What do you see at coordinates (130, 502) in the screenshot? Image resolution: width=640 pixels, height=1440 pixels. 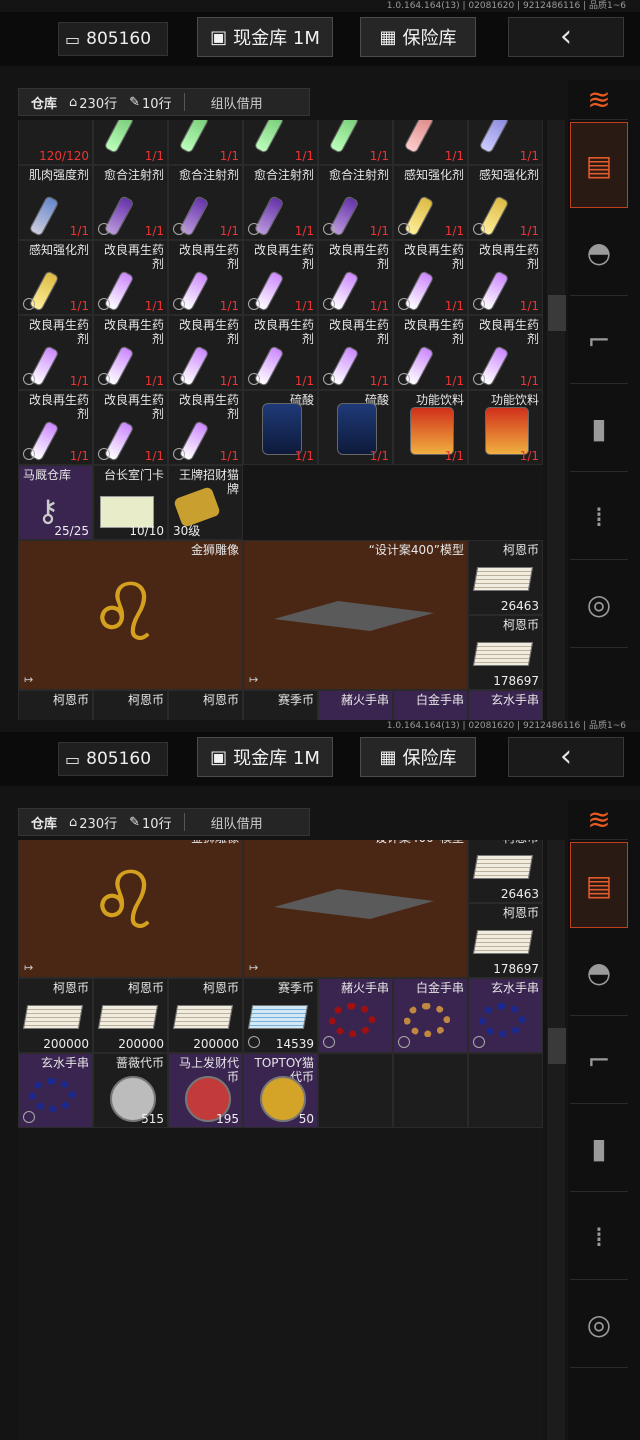 I see `item-cell: 台长室门卡 10/10` at bounding box center [130, 502].